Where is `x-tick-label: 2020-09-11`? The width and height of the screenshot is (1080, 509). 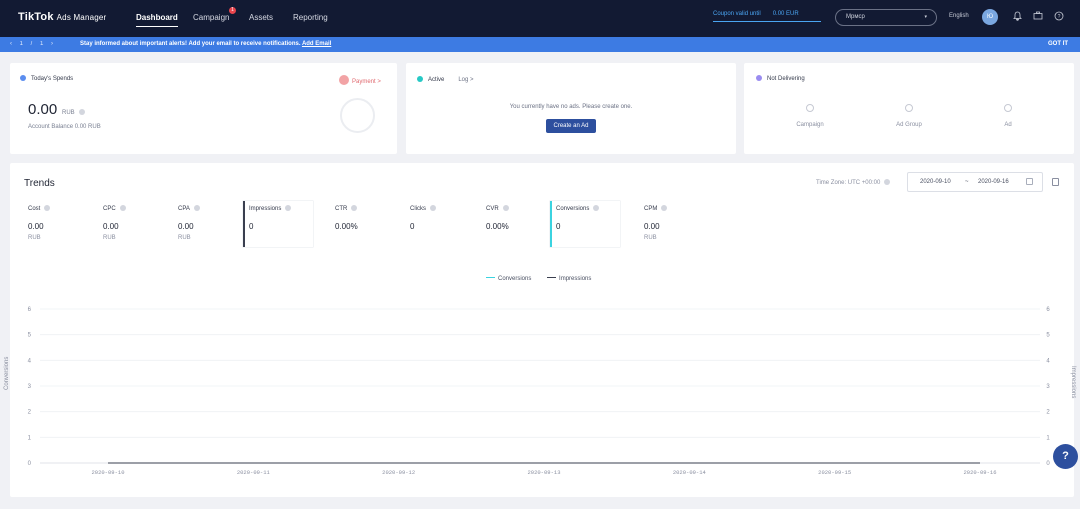
x-tick-label: 2020-09-11 is located at coordinates (254, 472).